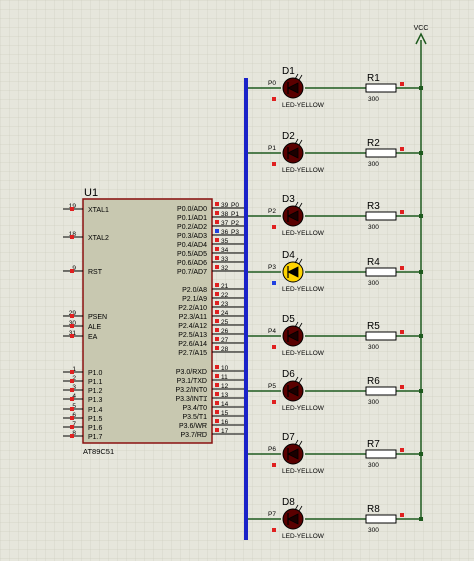 The width and height of the screenshot is (474, 561). What do you see at coordinates (95, 410) in the screenshot?
I see `pin-name: P1.4` at bounding box center [95, 410].